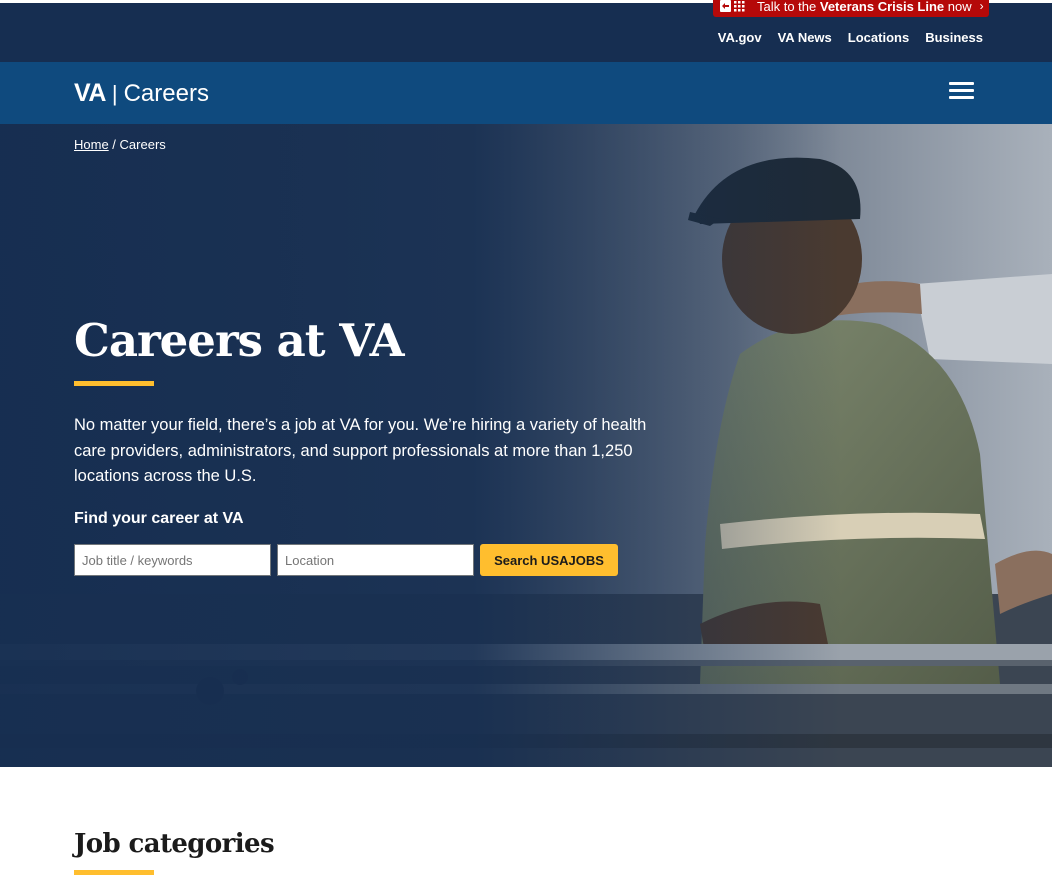 This screenshot has height=886, width=1052. I want to click on utility-link-vagov: VA.gov, so click(740, 37).